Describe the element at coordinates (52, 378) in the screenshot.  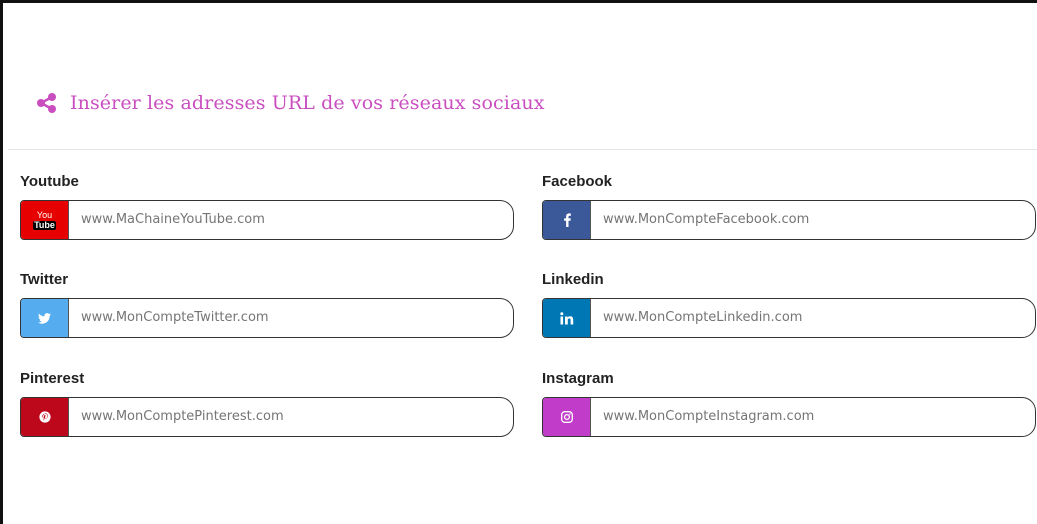
I see `pinterest-label: Pinterest` at that location.